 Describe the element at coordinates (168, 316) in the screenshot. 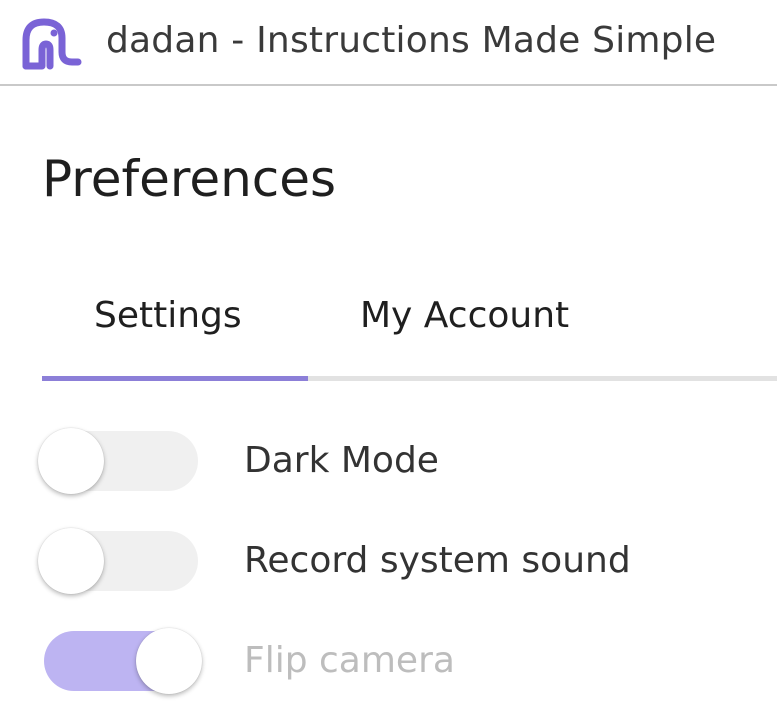

I see `tab-settings: Settings` at that location.